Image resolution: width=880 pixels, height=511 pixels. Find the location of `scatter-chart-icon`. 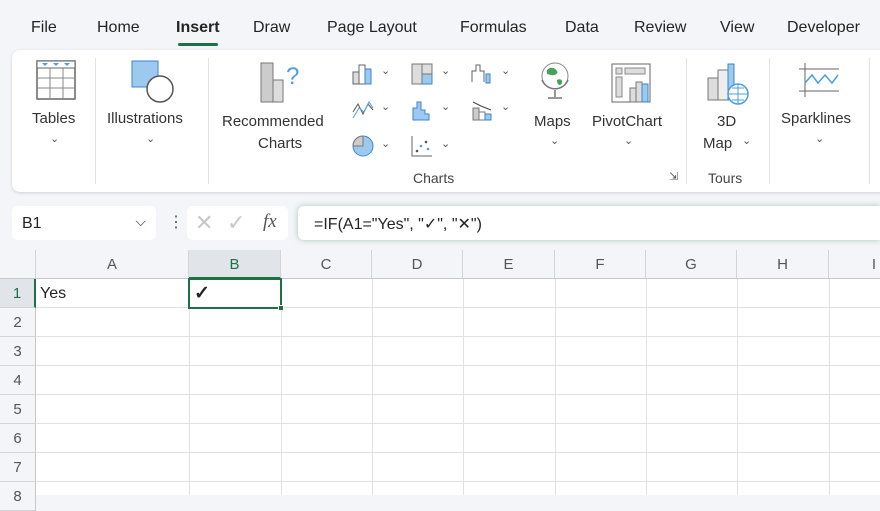

scatter-chart-icon is located at coordinates (422, 146).